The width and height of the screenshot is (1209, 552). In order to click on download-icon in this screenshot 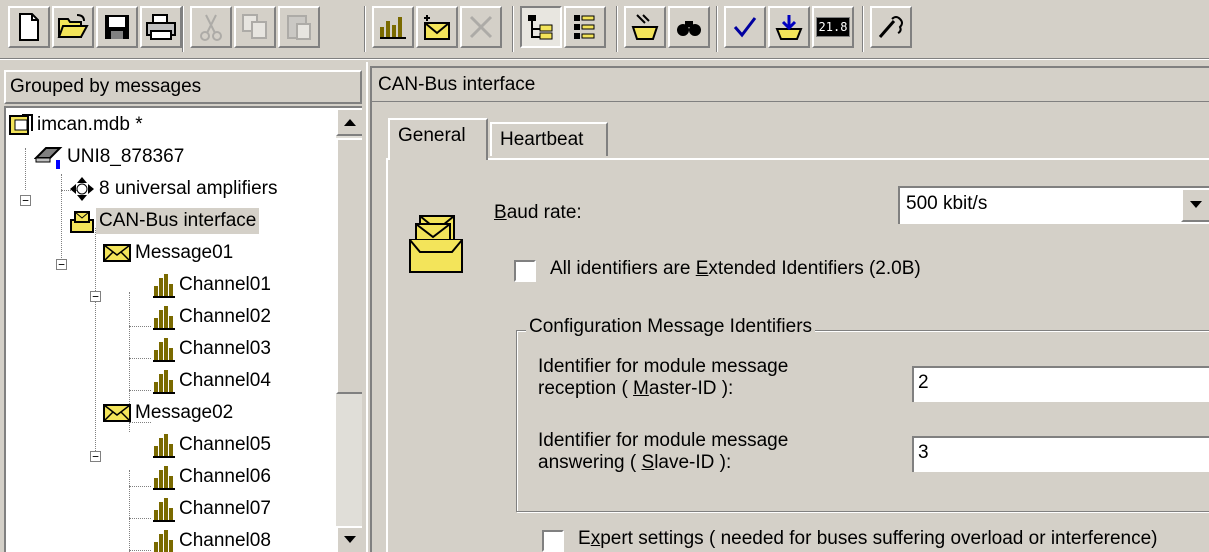, I will do `click(789, 27)`.